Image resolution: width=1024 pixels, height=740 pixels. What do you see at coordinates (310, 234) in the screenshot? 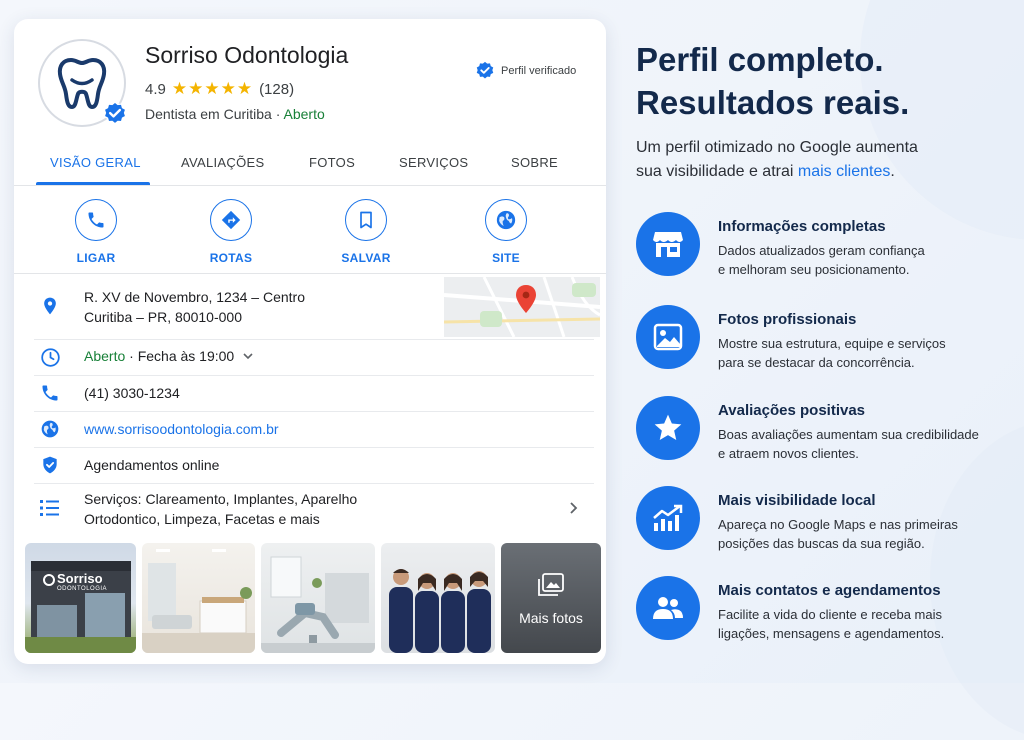
I see `quick-actions: LIGAR ROTAS SALVAR SITE` at bounding box center [310, 234].